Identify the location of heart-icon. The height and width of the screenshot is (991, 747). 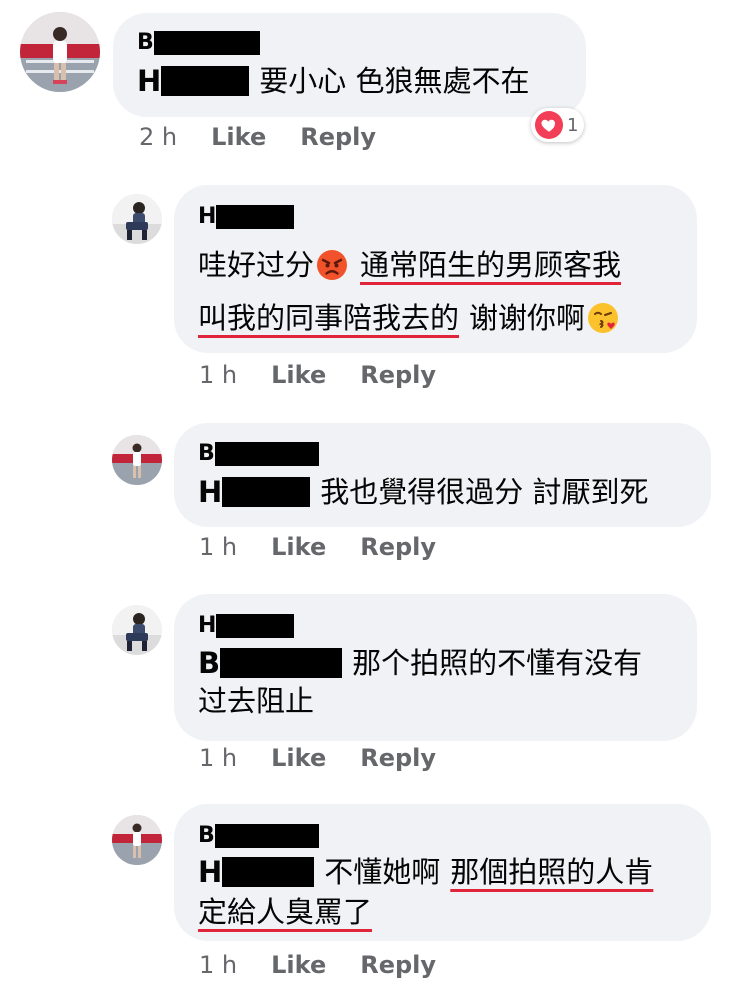
(549, 125).